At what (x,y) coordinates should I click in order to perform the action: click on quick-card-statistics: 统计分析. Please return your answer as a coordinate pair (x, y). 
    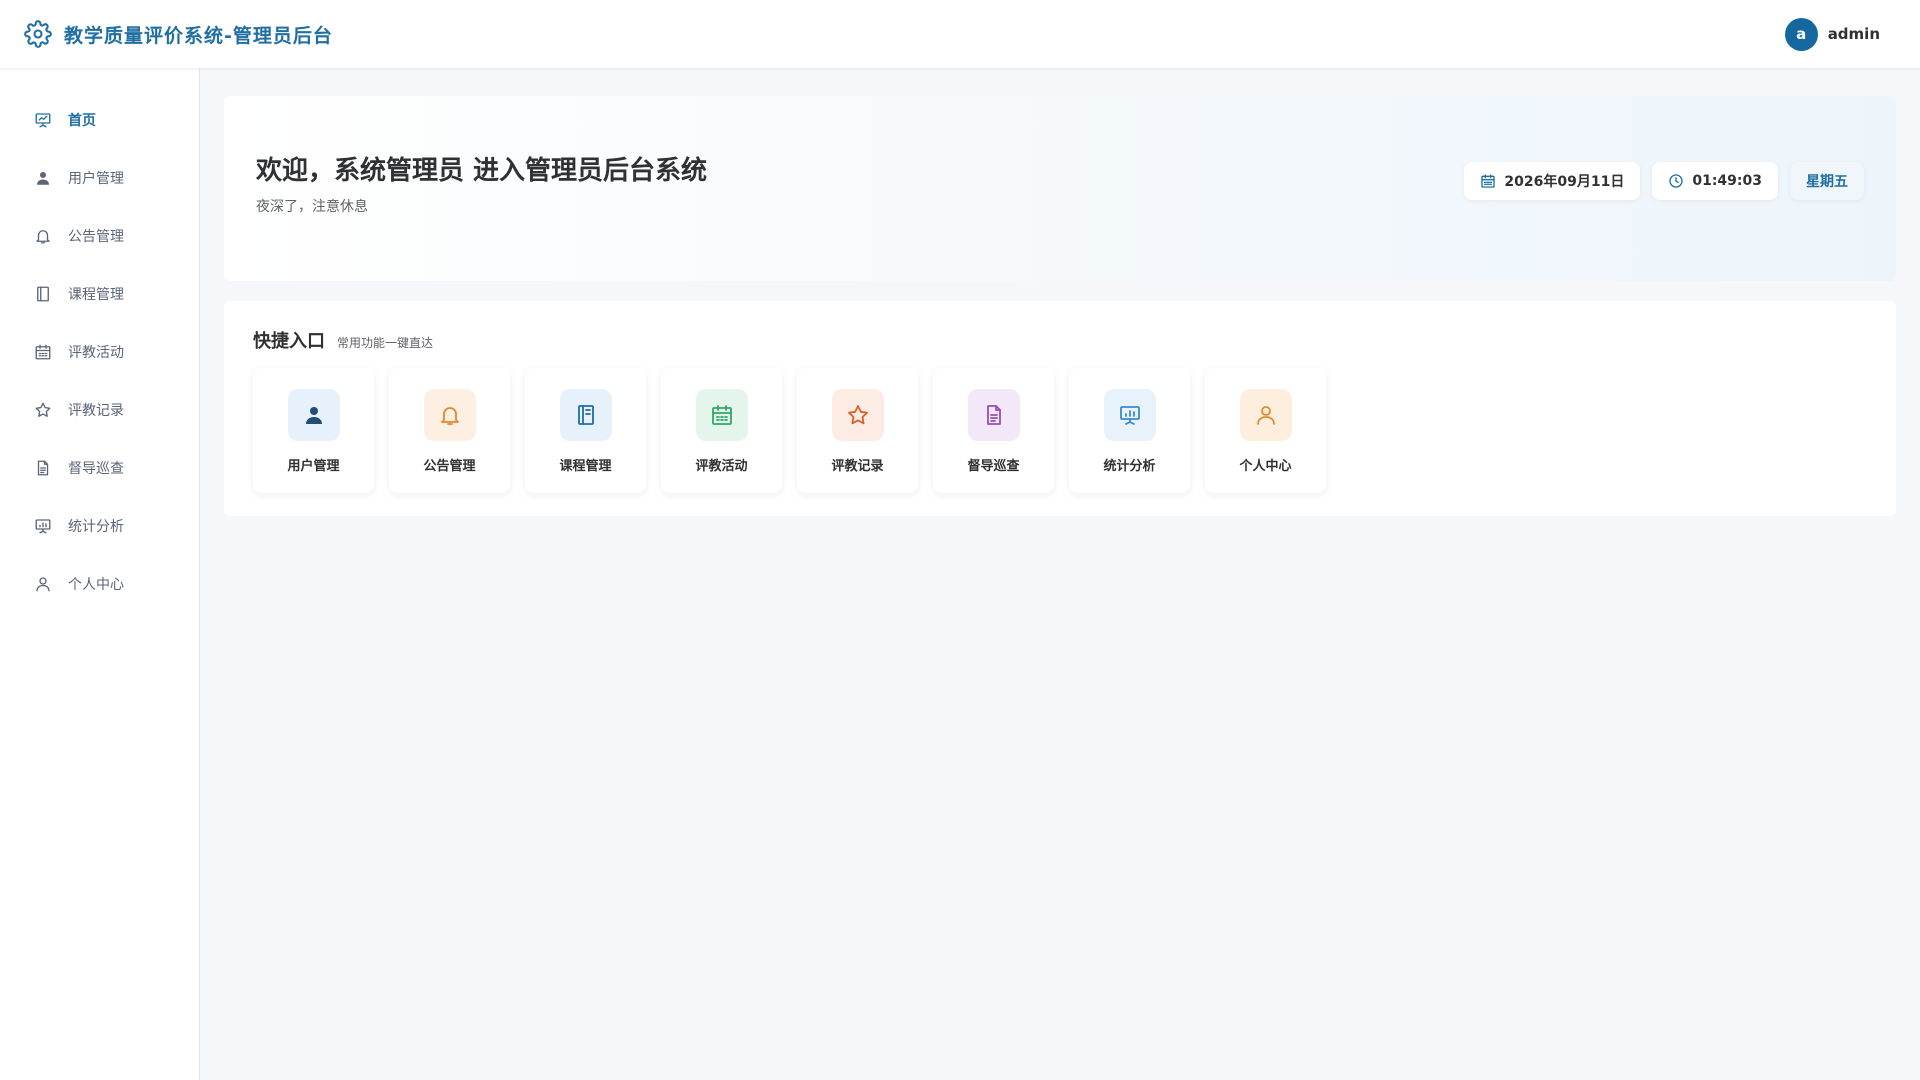
    Looking at the image, I should click on (1129, 430).